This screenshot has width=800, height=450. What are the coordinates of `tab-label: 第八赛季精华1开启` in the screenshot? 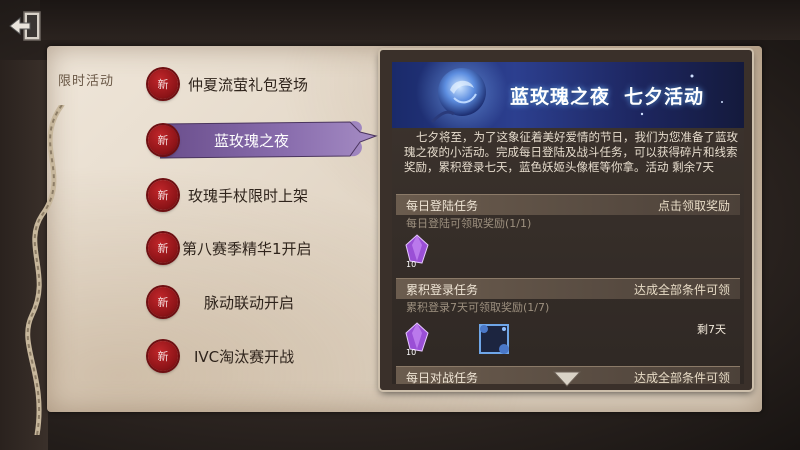 It's located at (247, 248).